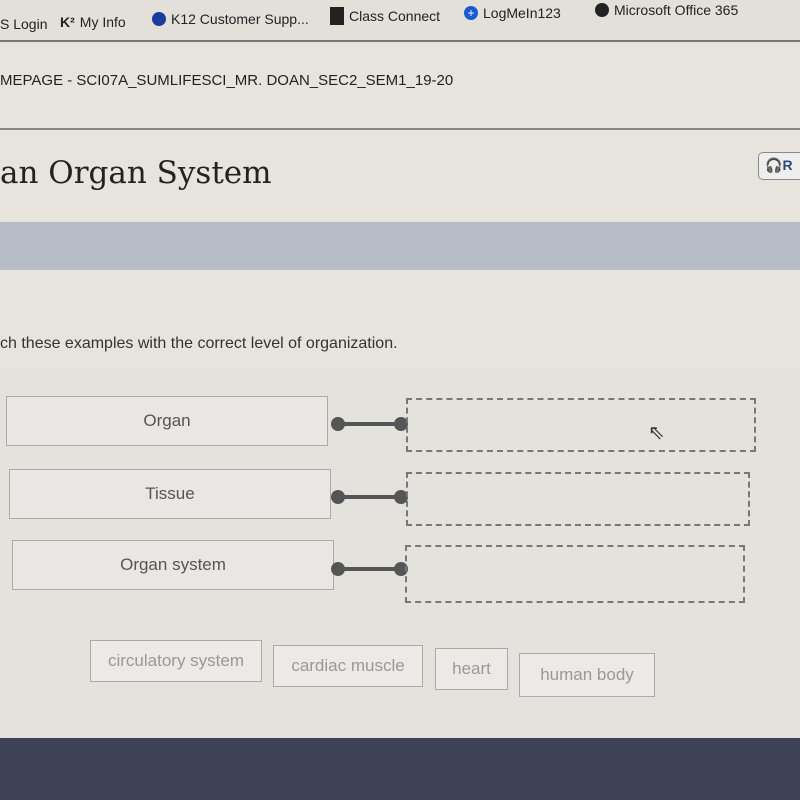 The height and width of the screenshot is (800, 800). I want to click on drag-tile-human-body: human body, so click(587, 675).